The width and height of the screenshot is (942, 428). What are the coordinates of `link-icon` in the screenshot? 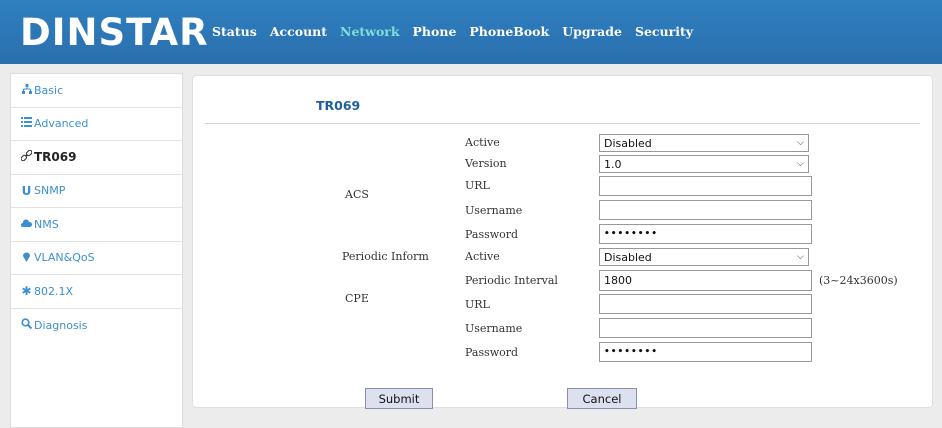 It's located at (26, 156).